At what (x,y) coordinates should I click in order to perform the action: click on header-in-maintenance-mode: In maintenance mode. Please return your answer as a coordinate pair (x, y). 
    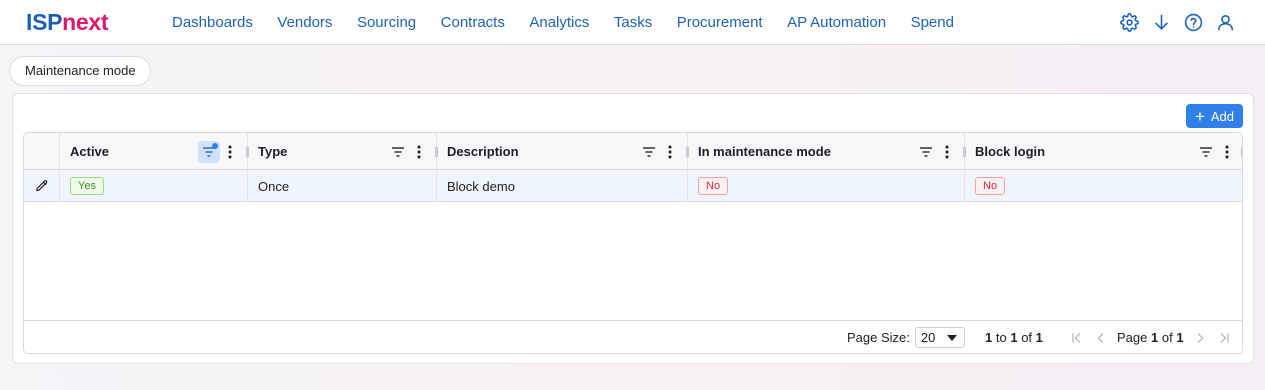
    Looking at the image, I should click on (827, 151).